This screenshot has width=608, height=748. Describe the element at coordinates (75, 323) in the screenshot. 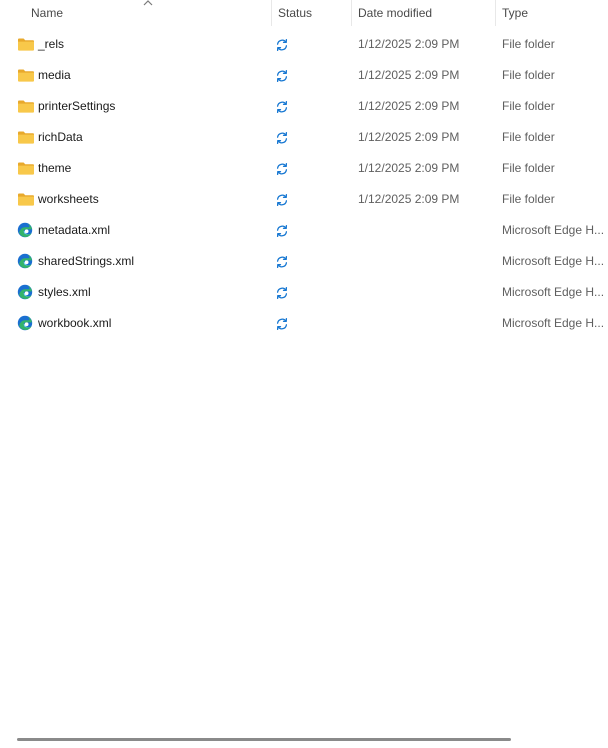

I see `file-name: workbook.xml` at that location.